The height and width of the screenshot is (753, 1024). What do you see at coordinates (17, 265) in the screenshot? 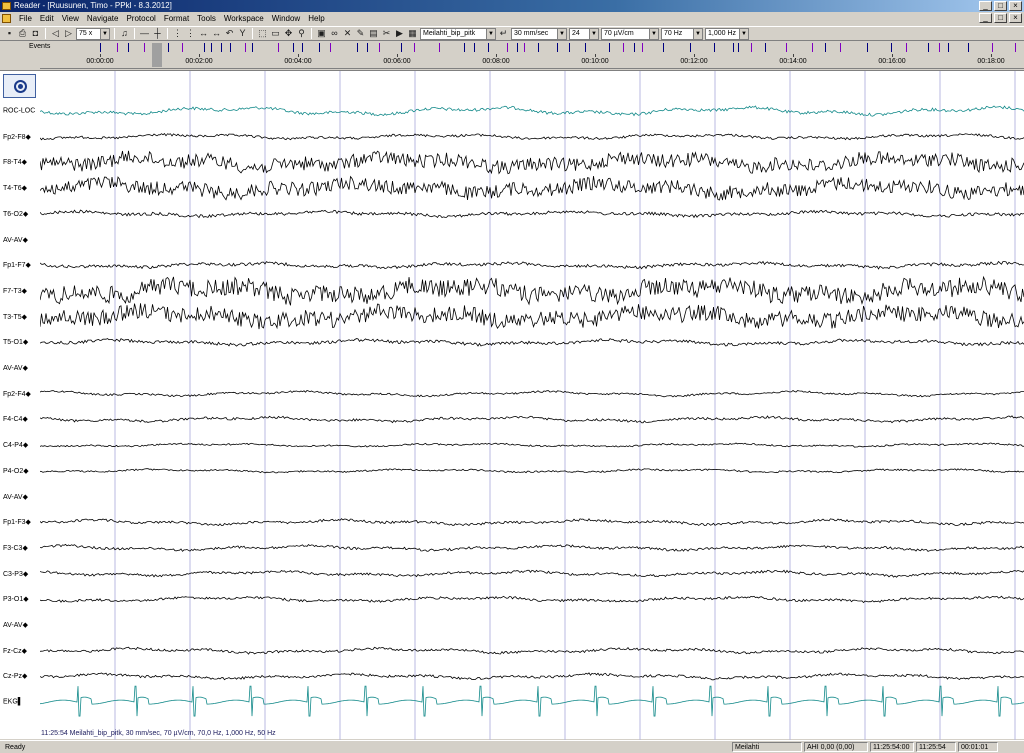
I see `channel-label: Fp1-F7◆` at bounding box center [17, 265].